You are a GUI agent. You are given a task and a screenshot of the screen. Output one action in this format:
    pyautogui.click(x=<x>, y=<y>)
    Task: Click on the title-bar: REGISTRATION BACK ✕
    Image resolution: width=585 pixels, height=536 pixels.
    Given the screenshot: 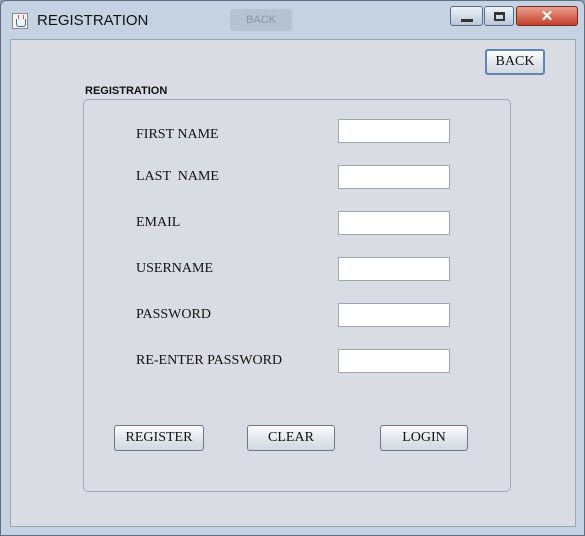 What is the action you would take?
    pyautogui.click(x=292, y=20)
    